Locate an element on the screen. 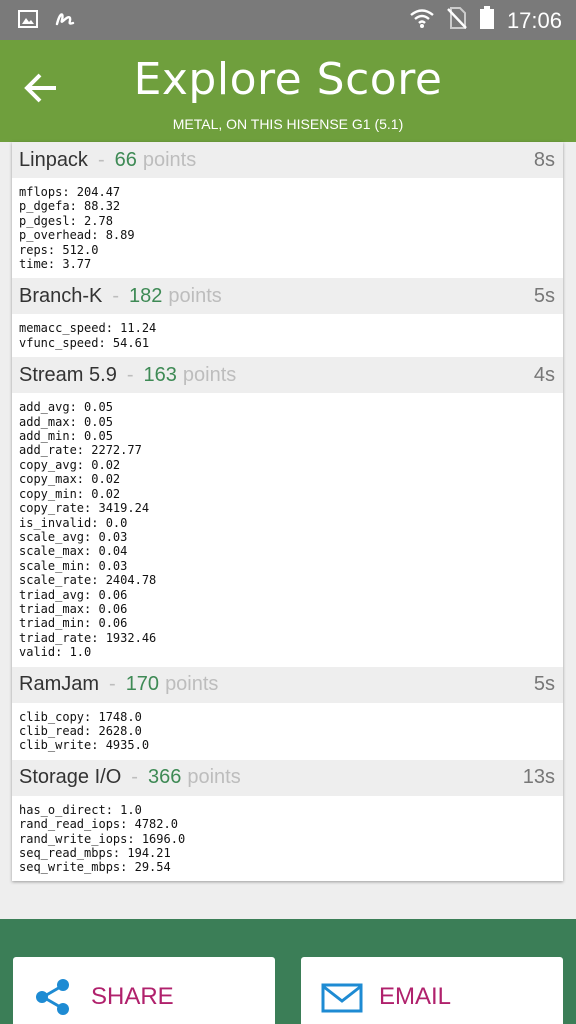  metric-line: scale_rate: 2404.78 is located at coordinates (88, 580).